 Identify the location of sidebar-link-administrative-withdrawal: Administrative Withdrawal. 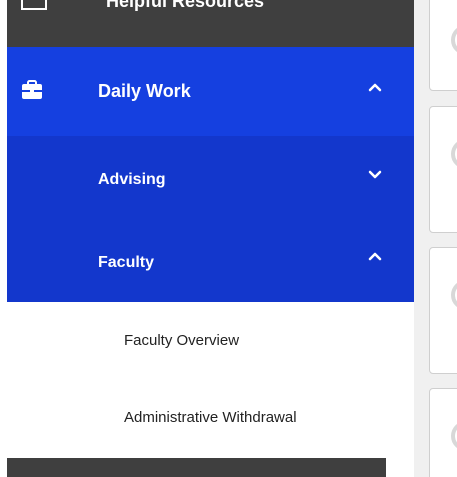
(210, 418).